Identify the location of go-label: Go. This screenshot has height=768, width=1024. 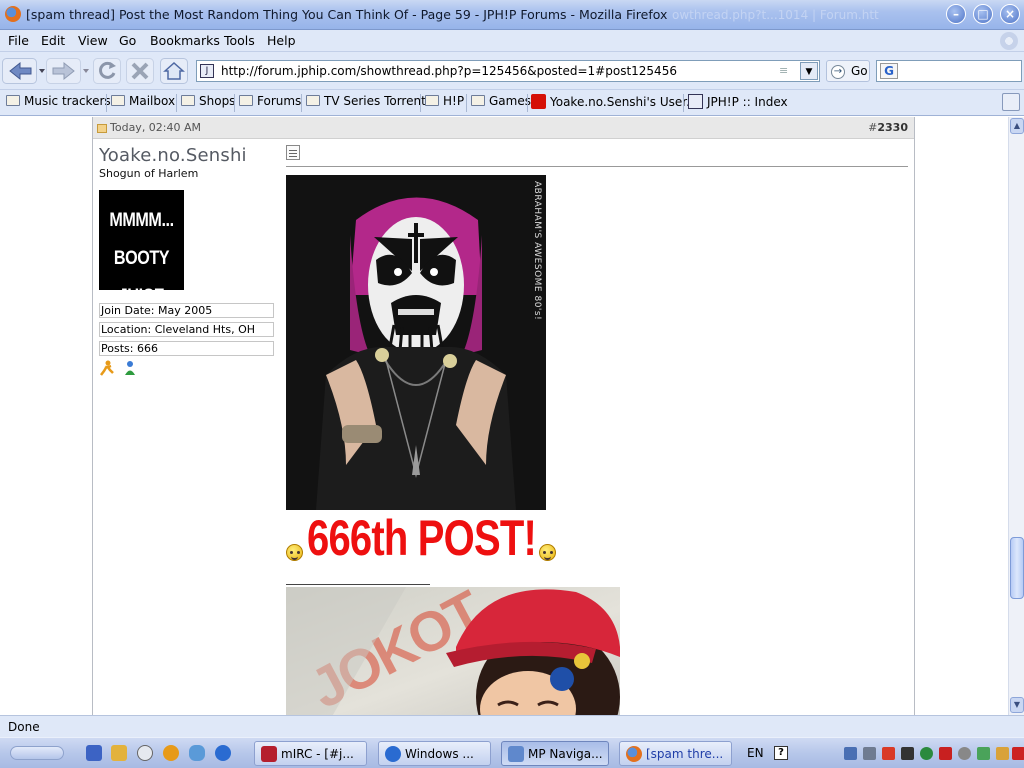
(859, 71).